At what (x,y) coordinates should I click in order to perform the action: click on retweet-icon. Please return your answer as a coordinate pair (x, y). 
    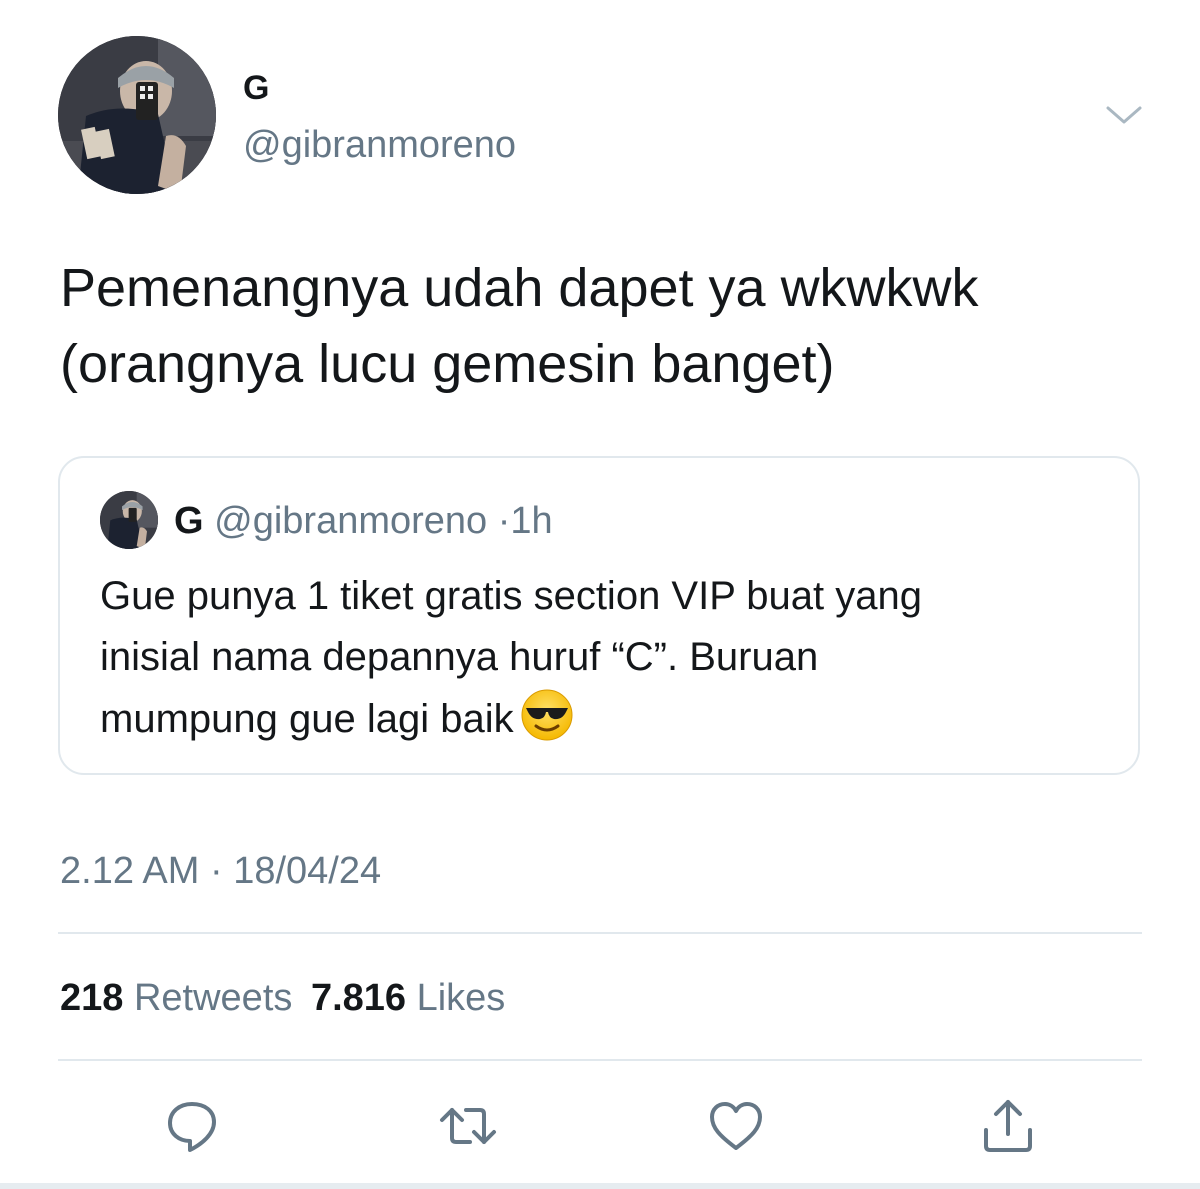
    Looking at the image, I should click on (468, 1126).